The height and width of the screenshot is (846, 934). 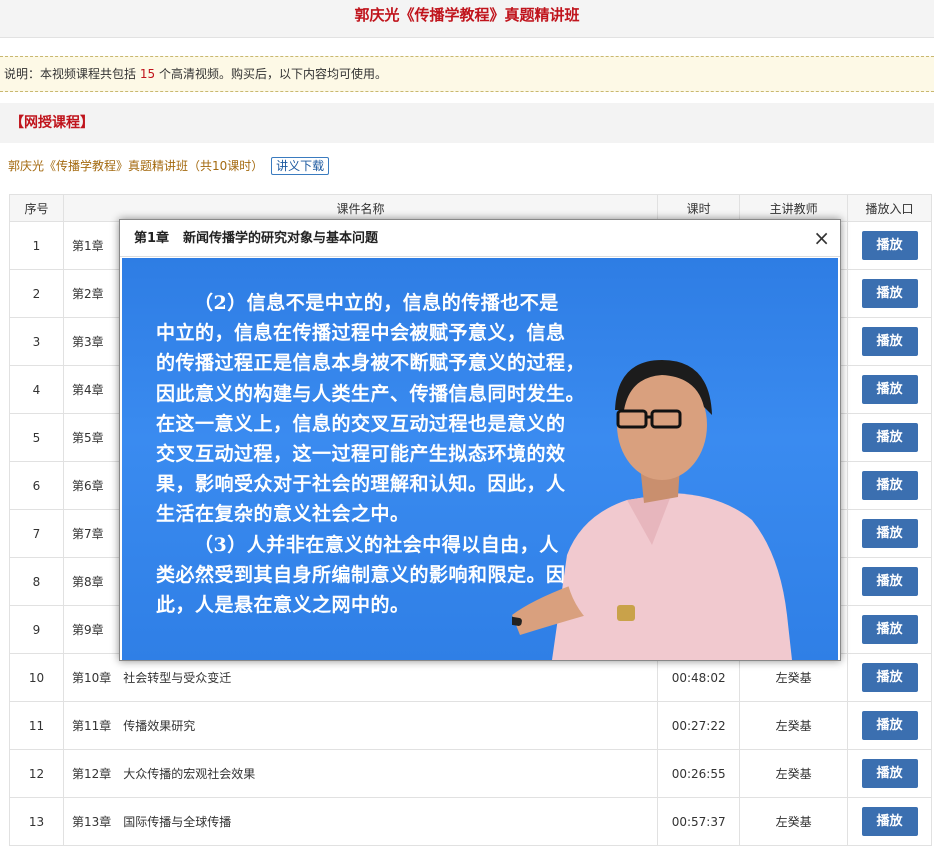 I want to click on course-info: 郭庆光《传播学教程》真题精讲班（共10课时） 讲义下载, so click(x=169, y=166).